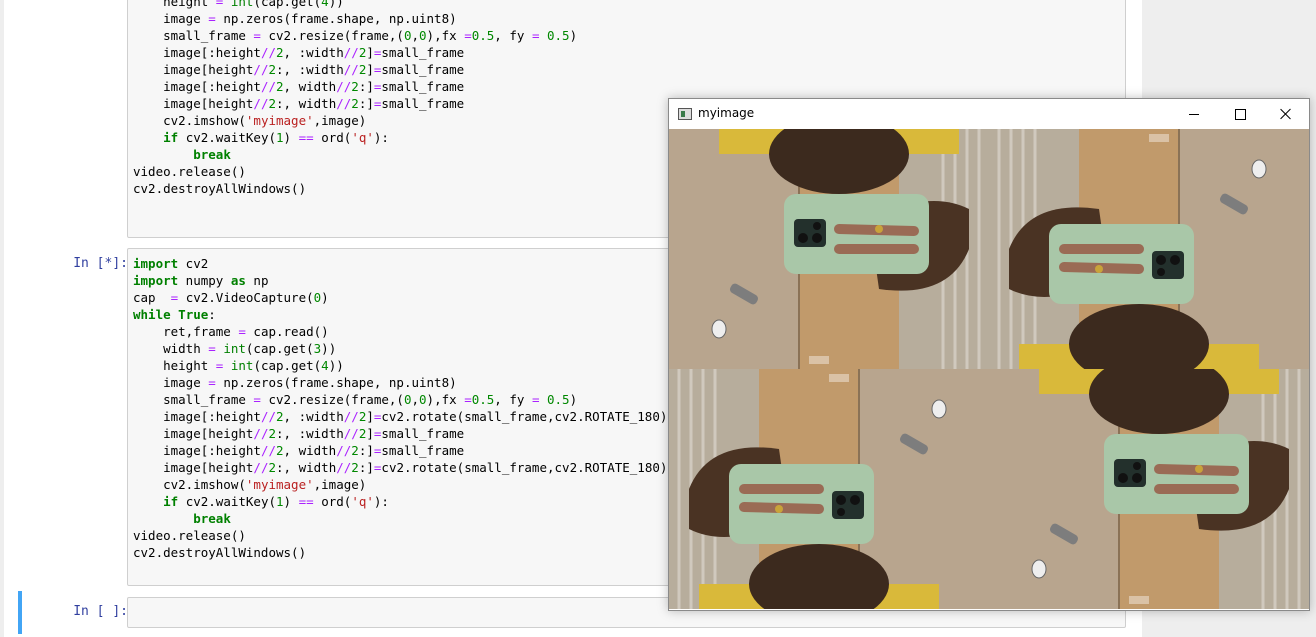 The height and width of the screenshot is (637, 1316). What do you see at coordinates (100, 611) in the screenshot?
I see `cell-prompt-empty: In [ ]:` at bounding box center [100, 611].